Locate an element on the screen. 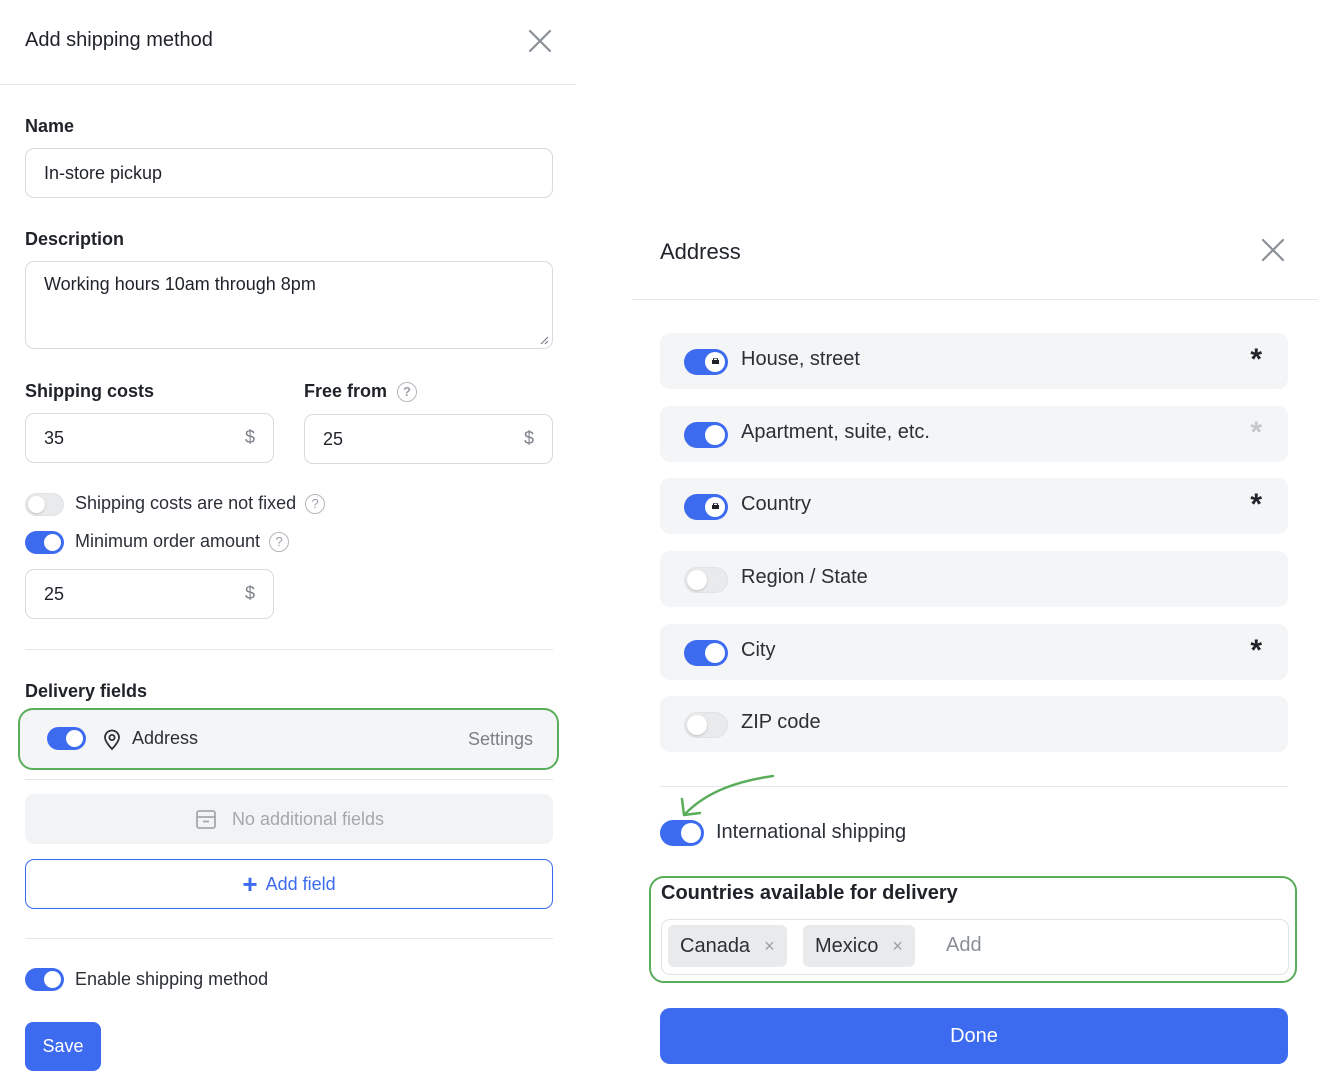 The image size is (1318, 1092). min-order-toggle is located at coordinates (44, 542).